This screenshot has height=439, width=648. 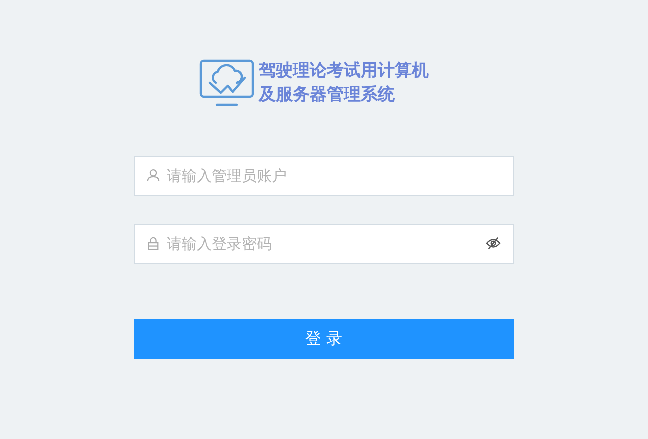 I want to click on app-title: 驾驶理论考试用计算机, so click(x=344, y=71).